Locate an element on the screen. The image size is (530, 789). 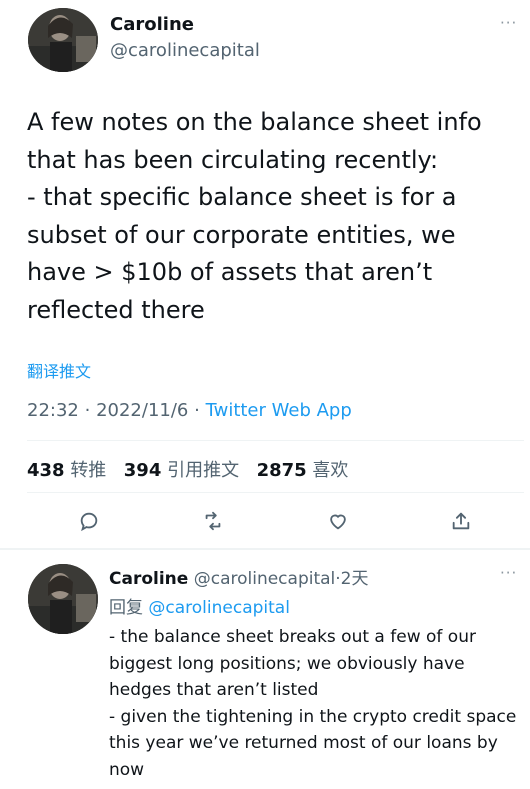
like-icon is located at coordinates (338, 522).